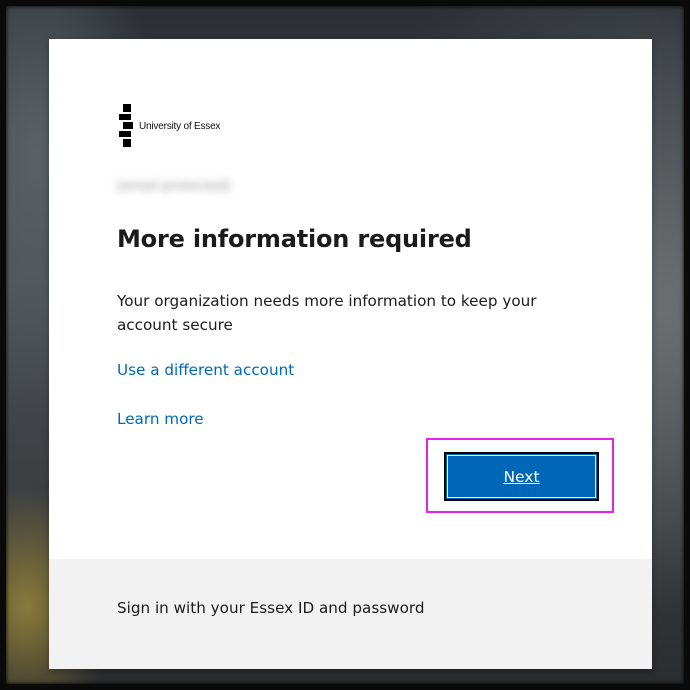 This screenshot has height=690, width=690. I want to click on logo-text: University of Essex, so click(180, 126).